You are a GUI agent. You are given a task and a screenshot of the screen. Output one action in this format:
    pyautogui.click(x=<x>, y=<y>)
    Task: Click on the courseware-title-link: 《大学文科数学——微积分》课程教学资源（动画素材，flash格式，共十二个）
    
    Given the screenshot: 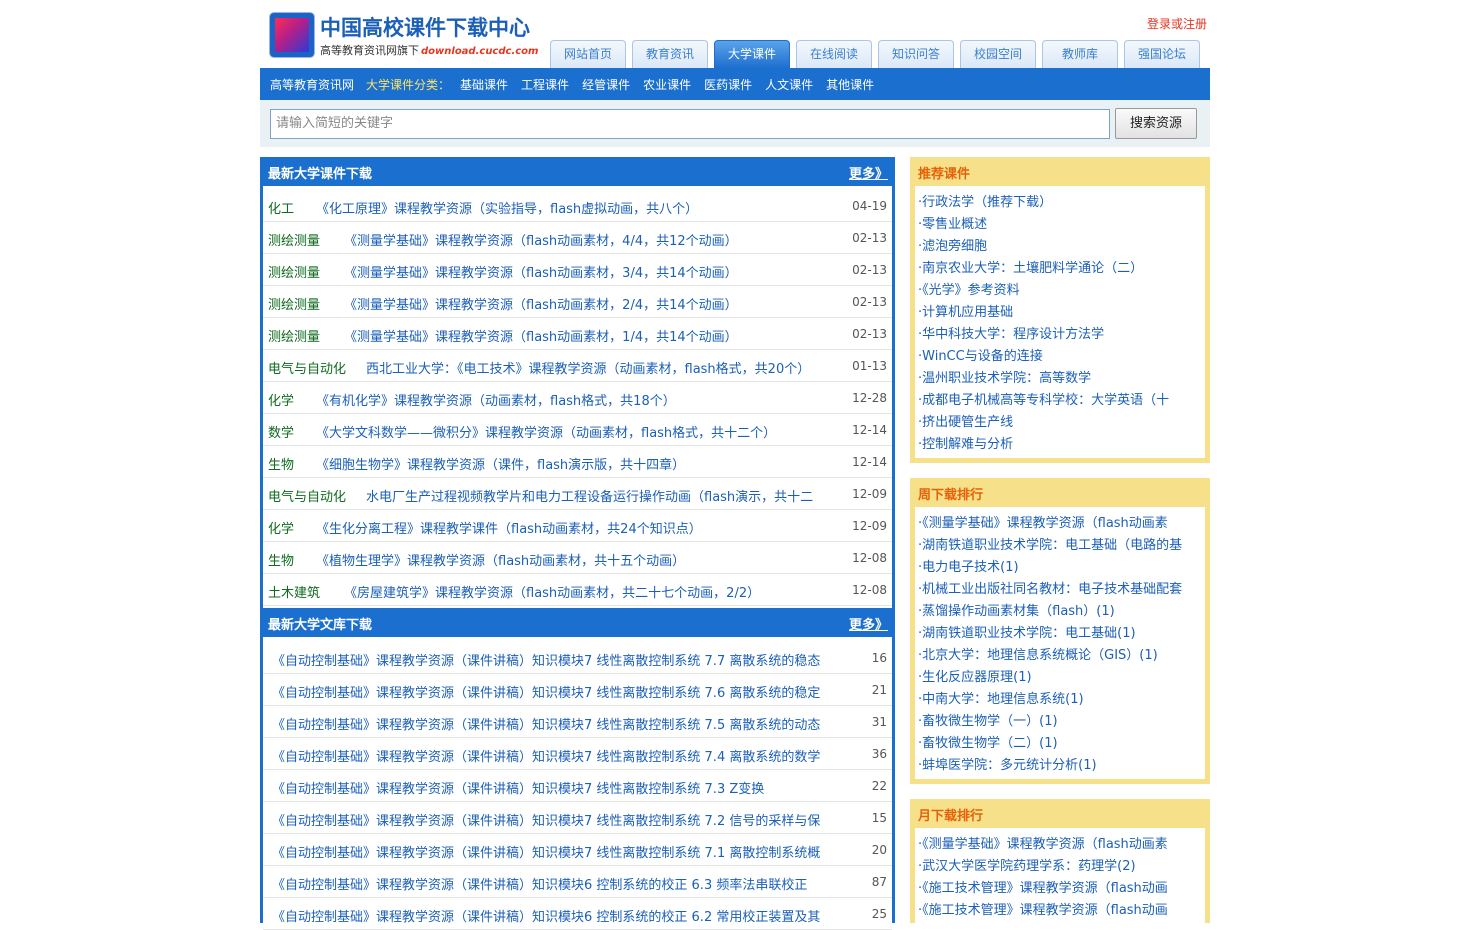 What is the action you would take?
    pyautogui.click(x=546, y=431)
    